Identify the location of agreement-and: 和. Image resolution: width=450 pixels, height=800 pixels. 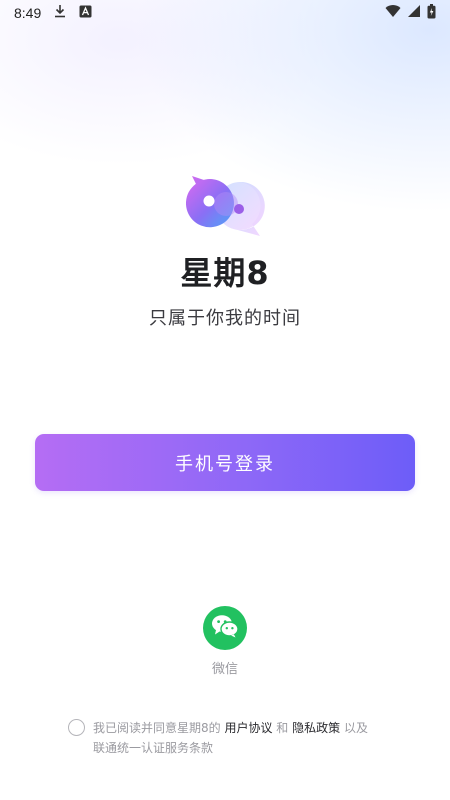
(282, 728).